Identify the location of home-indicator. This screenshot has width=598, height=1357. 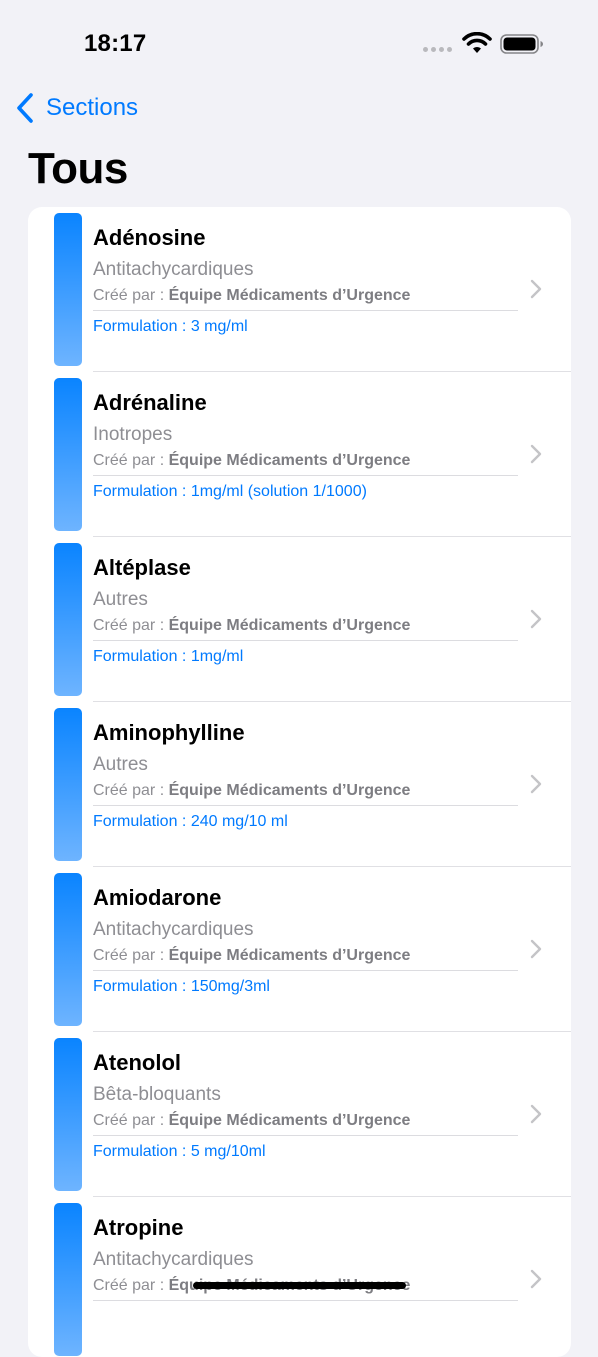
(299, 1285).